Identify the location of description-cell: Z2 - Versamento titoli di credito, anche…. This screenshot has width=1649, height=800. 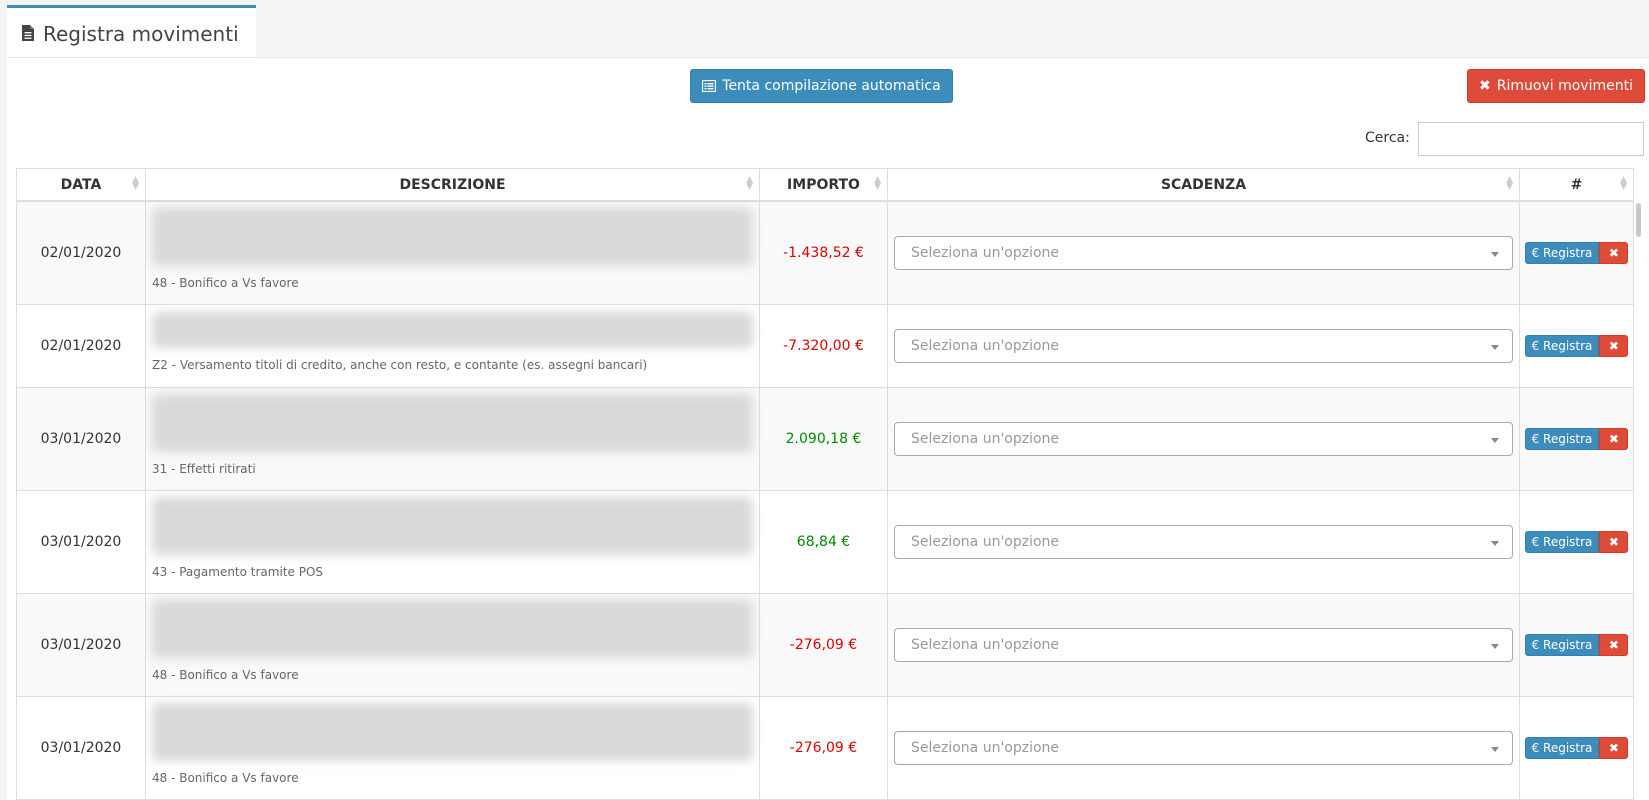
(452, 345).